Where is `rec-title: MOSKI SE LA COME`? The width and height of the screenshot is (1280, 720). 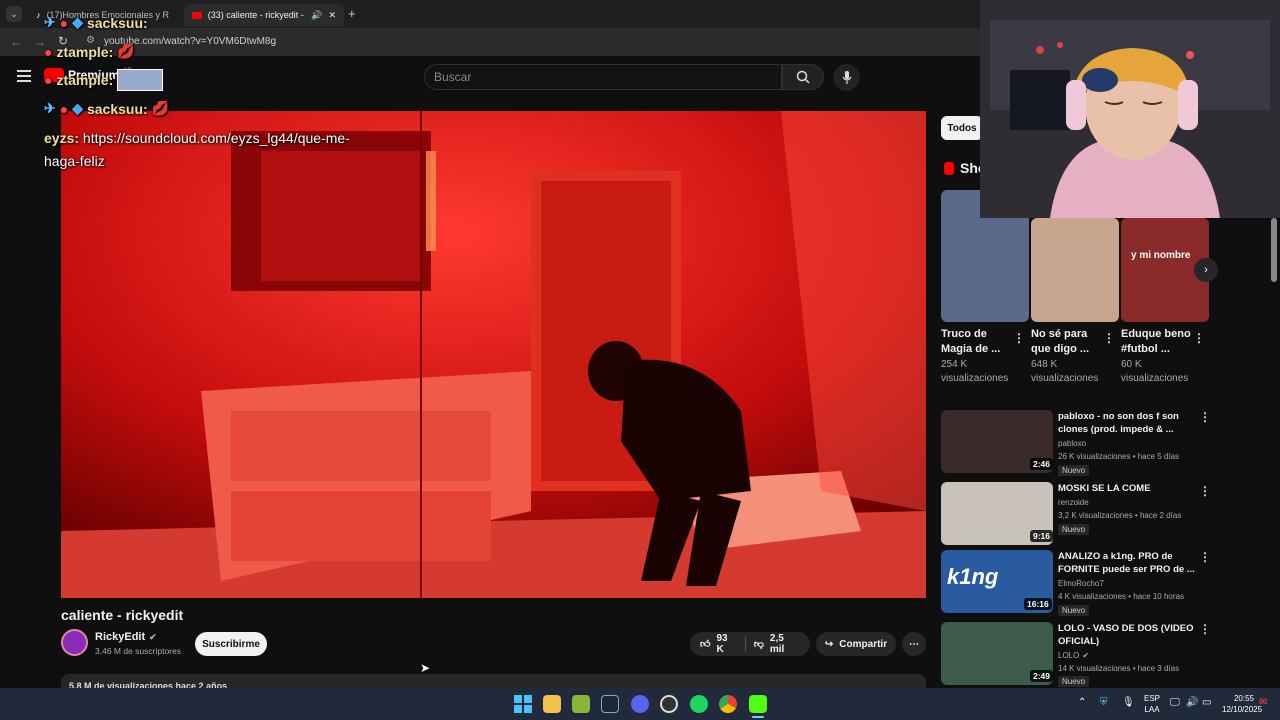 rec-title: MOSKI SE LA COME is located at coordinates (1128, 488).